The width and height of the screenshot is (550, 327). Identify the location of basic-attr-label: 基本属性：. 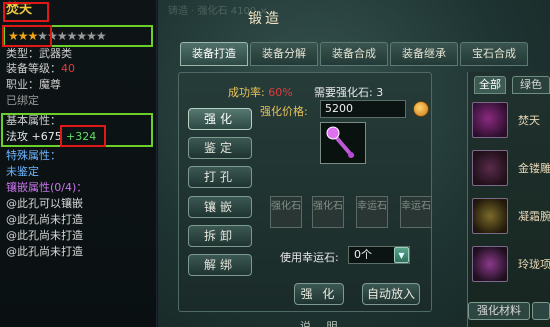
(33, 120).